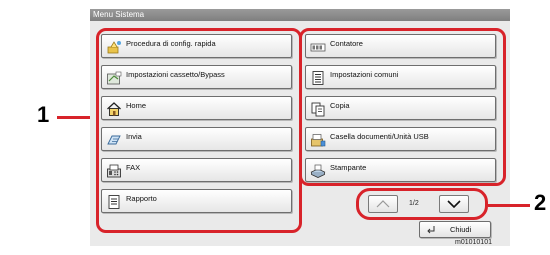 Image resolution: width=550 pixels, height=255 pixels. Describe the element at coordinates (300, 15) in the screenshot. I see `window-title: Menu Sistema` at that location.